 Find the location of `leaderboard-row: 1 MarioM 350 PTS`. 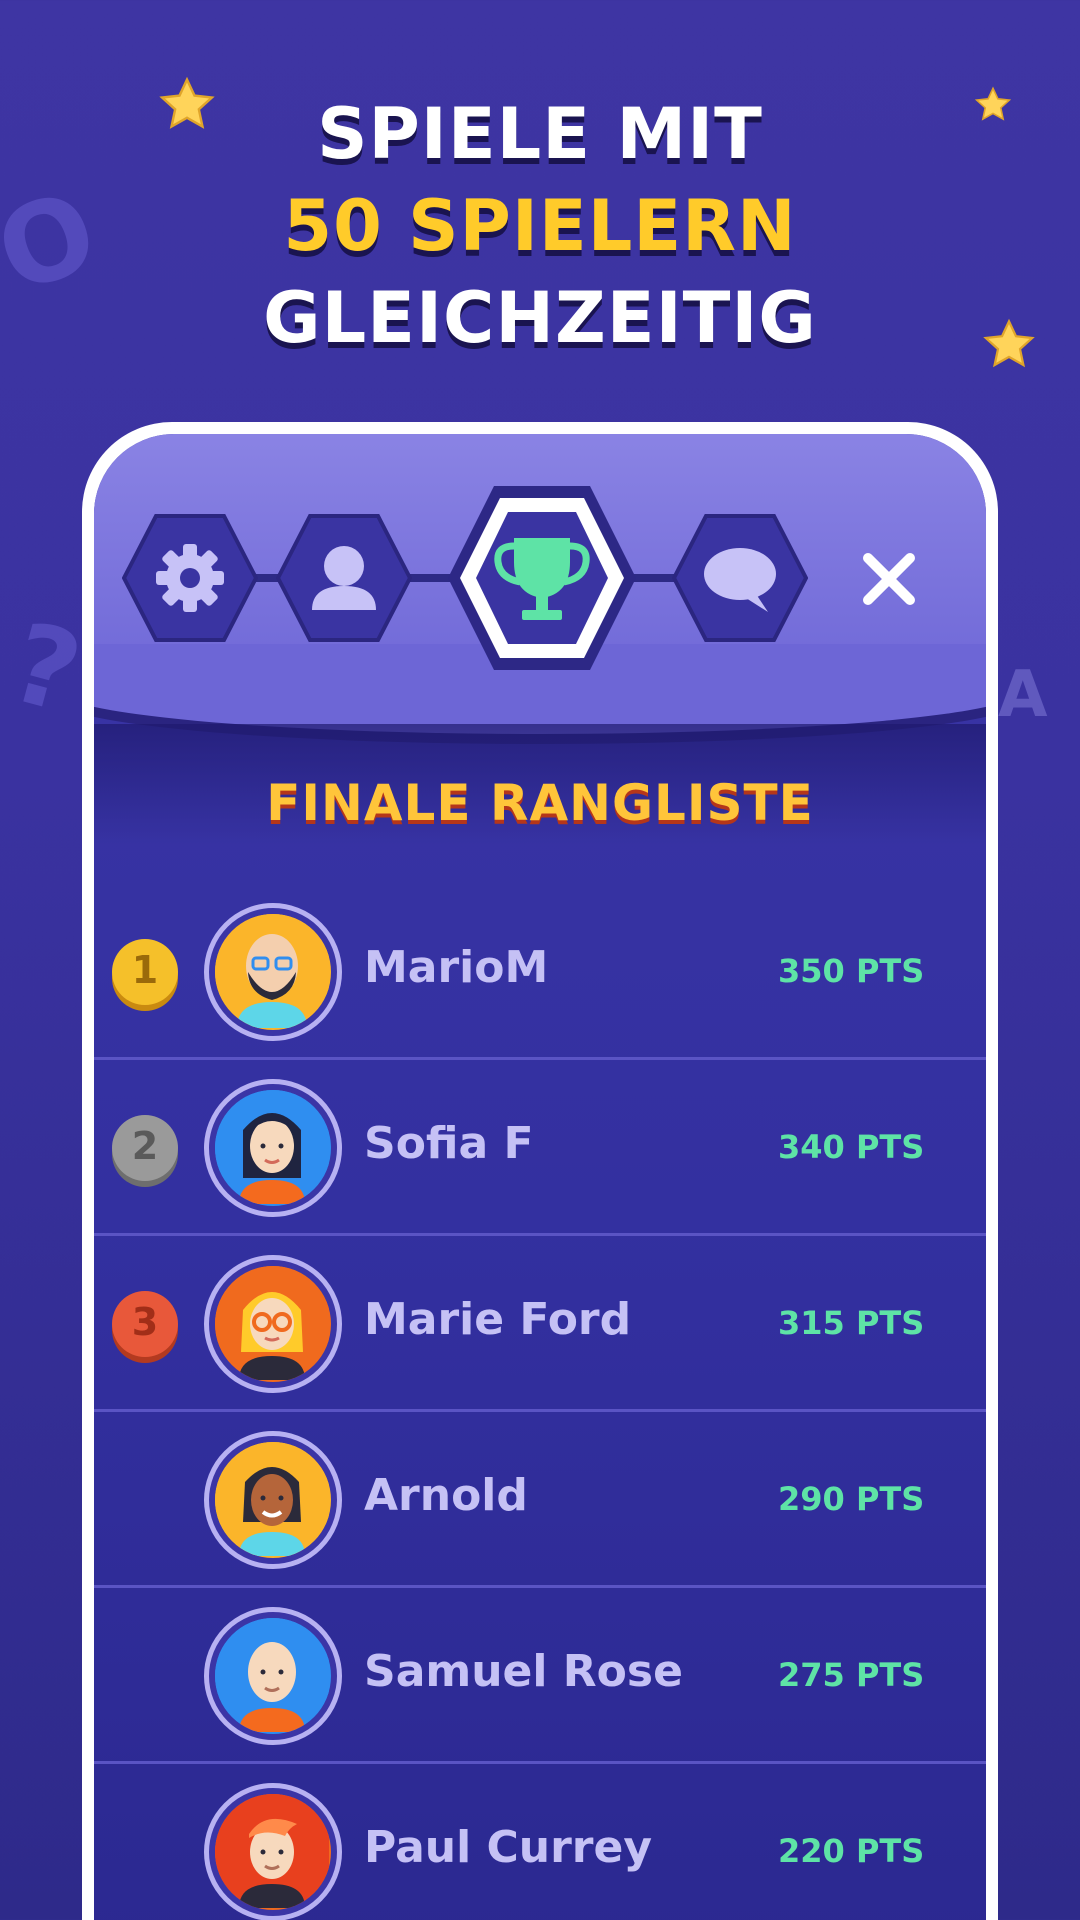

leaderboard-row: 1 MarioM 350 PTS is located at coordinates (540, 972).